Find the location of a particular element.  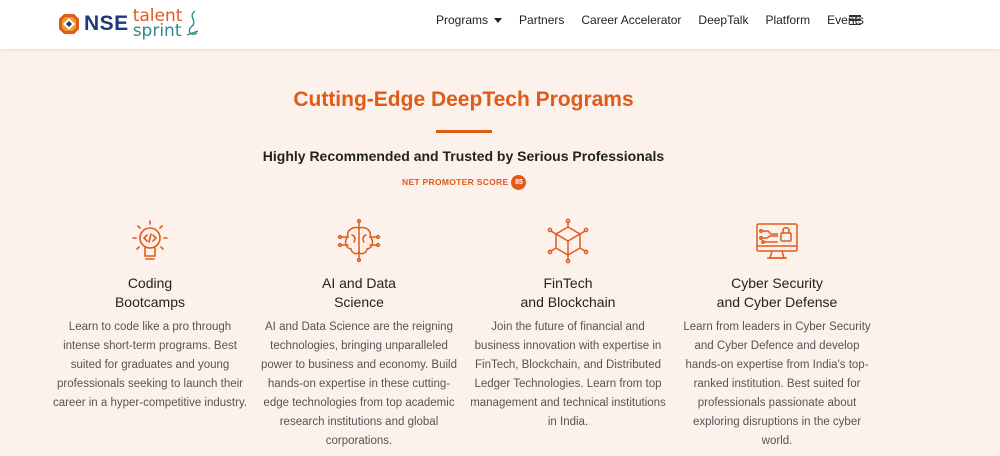

program-title: AI and Data Science is located at coordinates (359, 293).